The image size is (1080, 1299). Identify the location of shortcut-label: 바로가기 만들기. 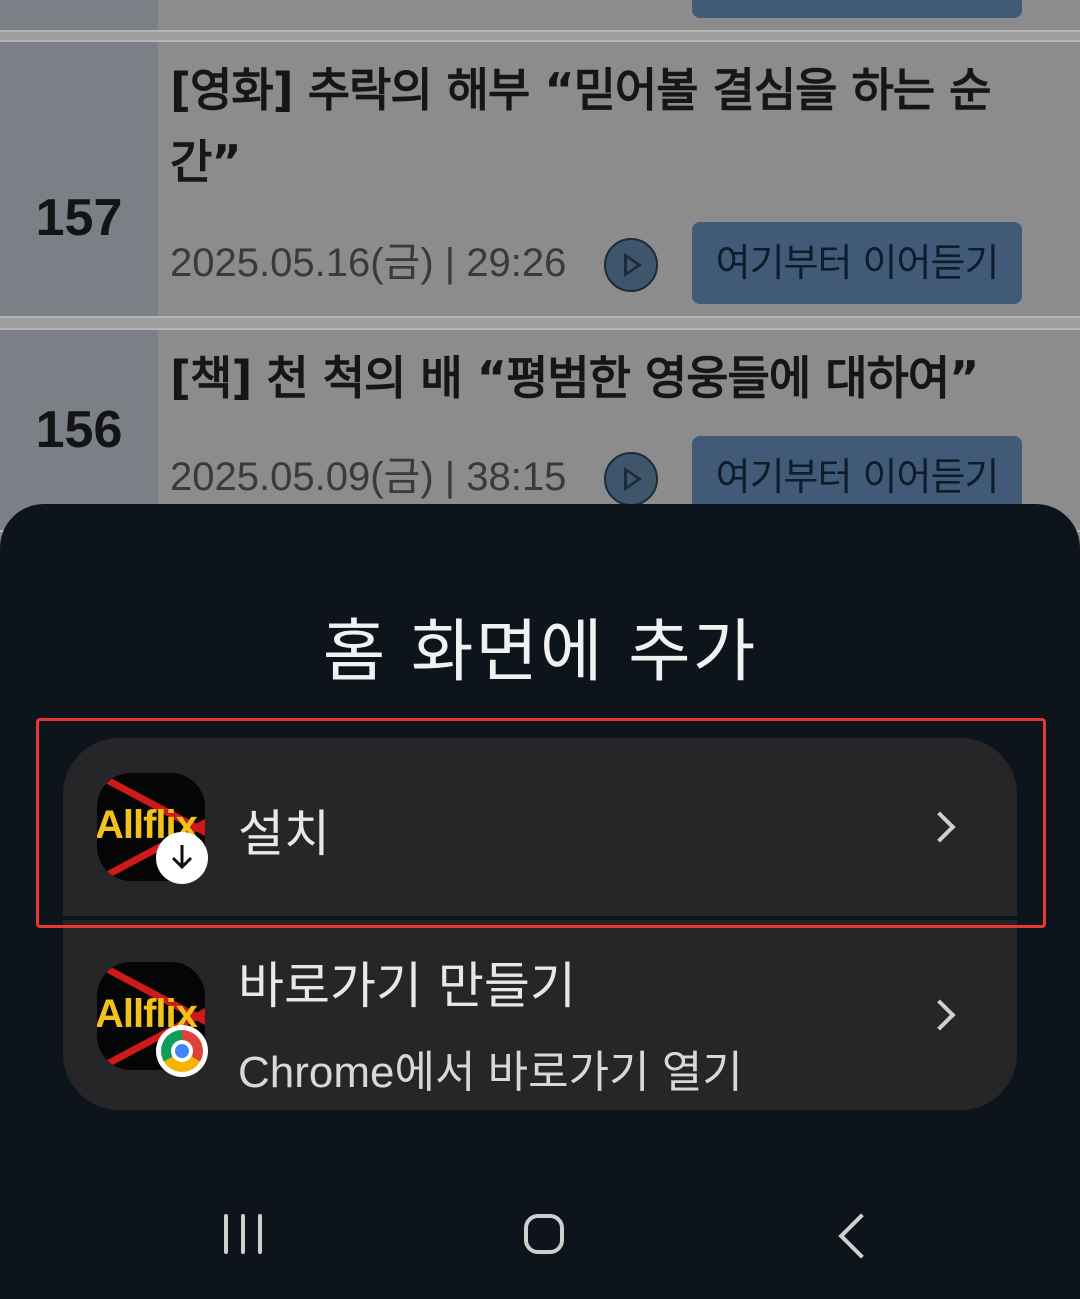
(407, 986).